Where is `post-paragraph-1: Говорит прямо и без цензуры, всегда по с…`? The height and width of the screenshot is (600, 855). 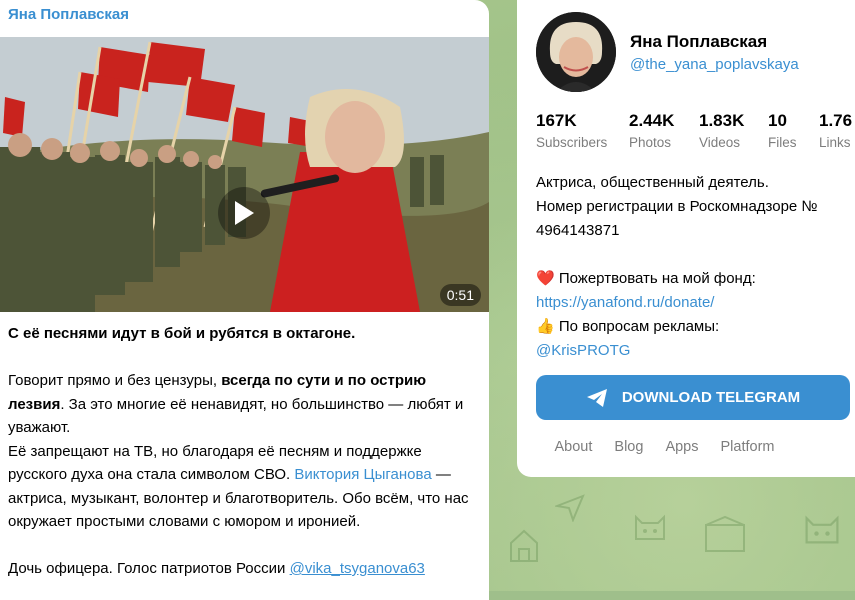 post-paragraph-1: Говорит прямо и без цензуры, всегда по с… is located at coordinates (236, 404).